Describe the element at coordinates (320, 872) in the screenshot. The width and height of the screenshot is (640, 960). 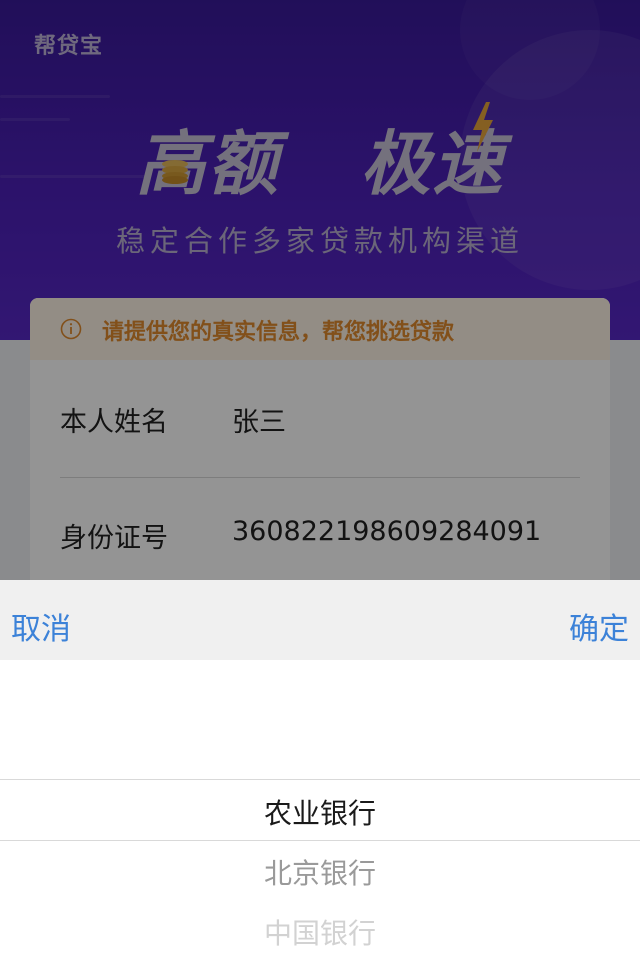
I see `picker-option: 北京银行` at that location.